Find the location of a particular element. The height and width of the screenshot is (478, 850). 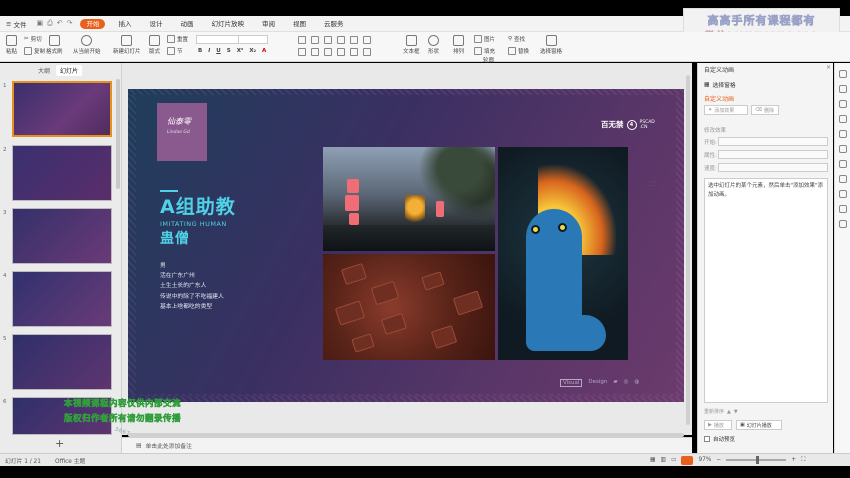

settings-icon is located at coordinates (842, 224).